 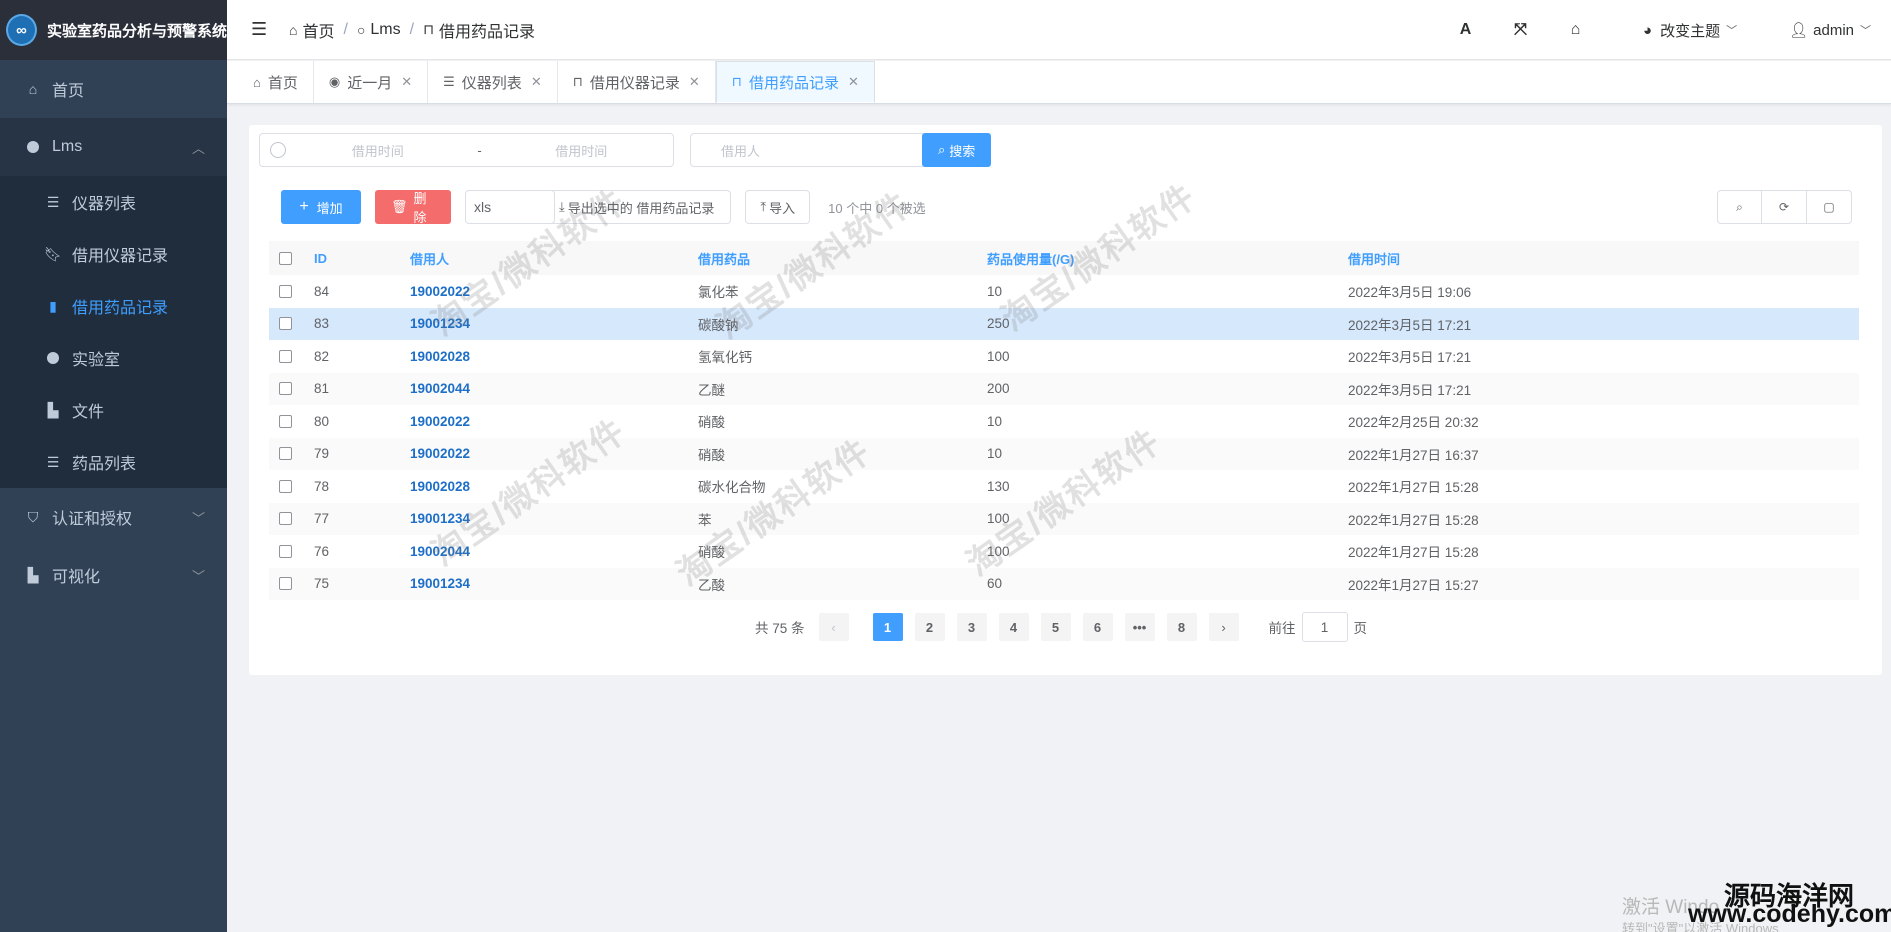 What do you see at coordinates (322, 486) in the screenshot?
I see `cell-id: 78` at bounding box center [322, 486].